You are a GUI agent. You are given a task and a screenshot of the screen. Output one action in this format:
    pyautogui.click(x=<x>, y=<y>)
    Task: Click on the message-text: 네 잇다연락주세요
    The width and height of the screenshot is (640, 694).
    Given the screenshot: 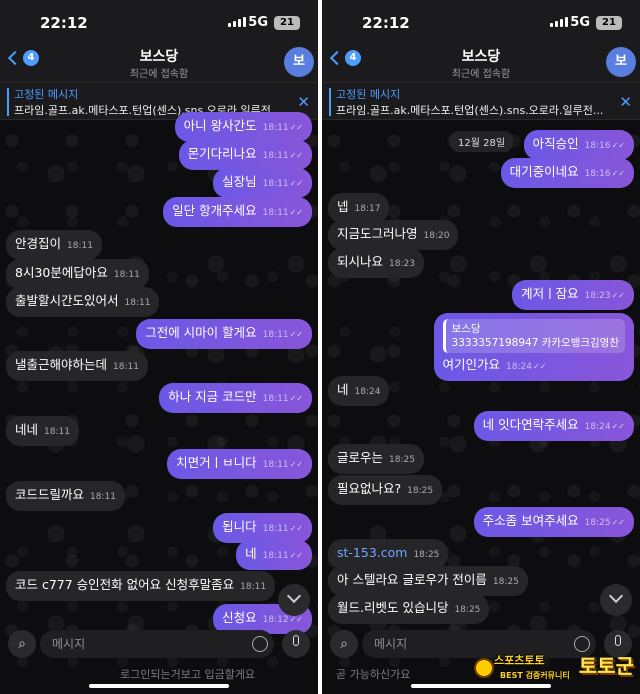 What is the action you would take?
    pyautogui.click(x=530, y=424)
    